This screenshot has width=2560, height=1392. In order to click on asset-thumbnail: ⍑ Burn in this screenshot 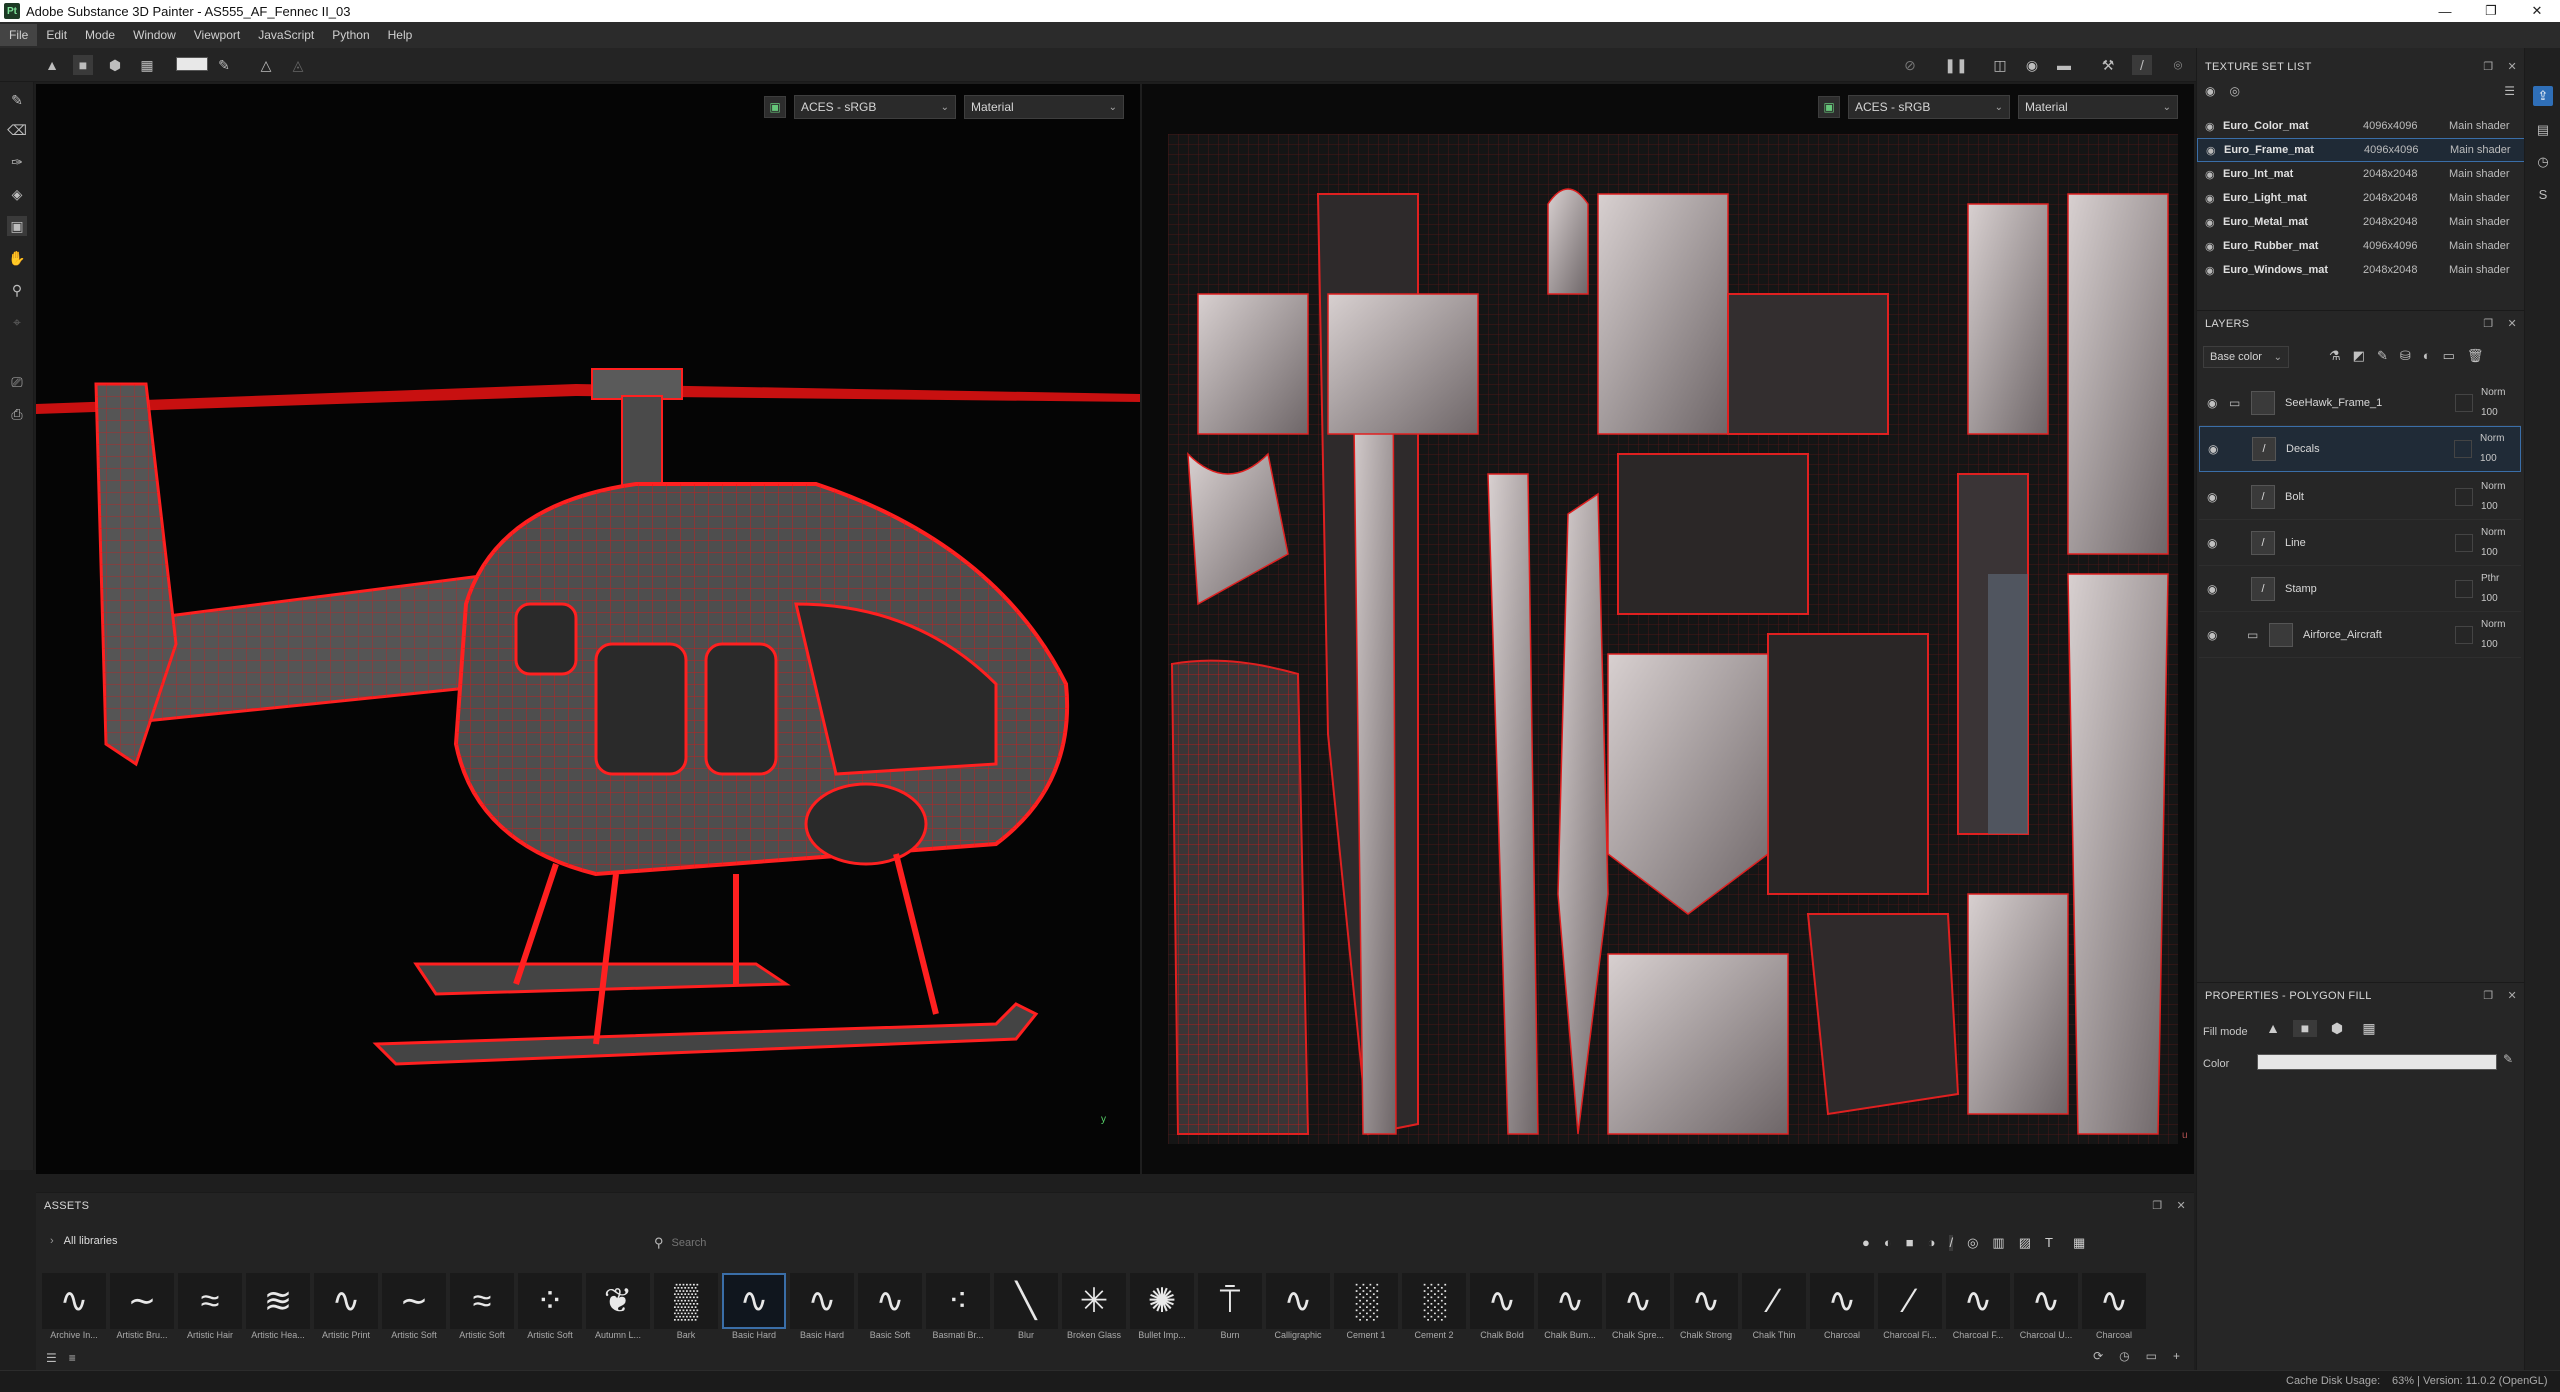, I will do `click(1230, 1312)`.